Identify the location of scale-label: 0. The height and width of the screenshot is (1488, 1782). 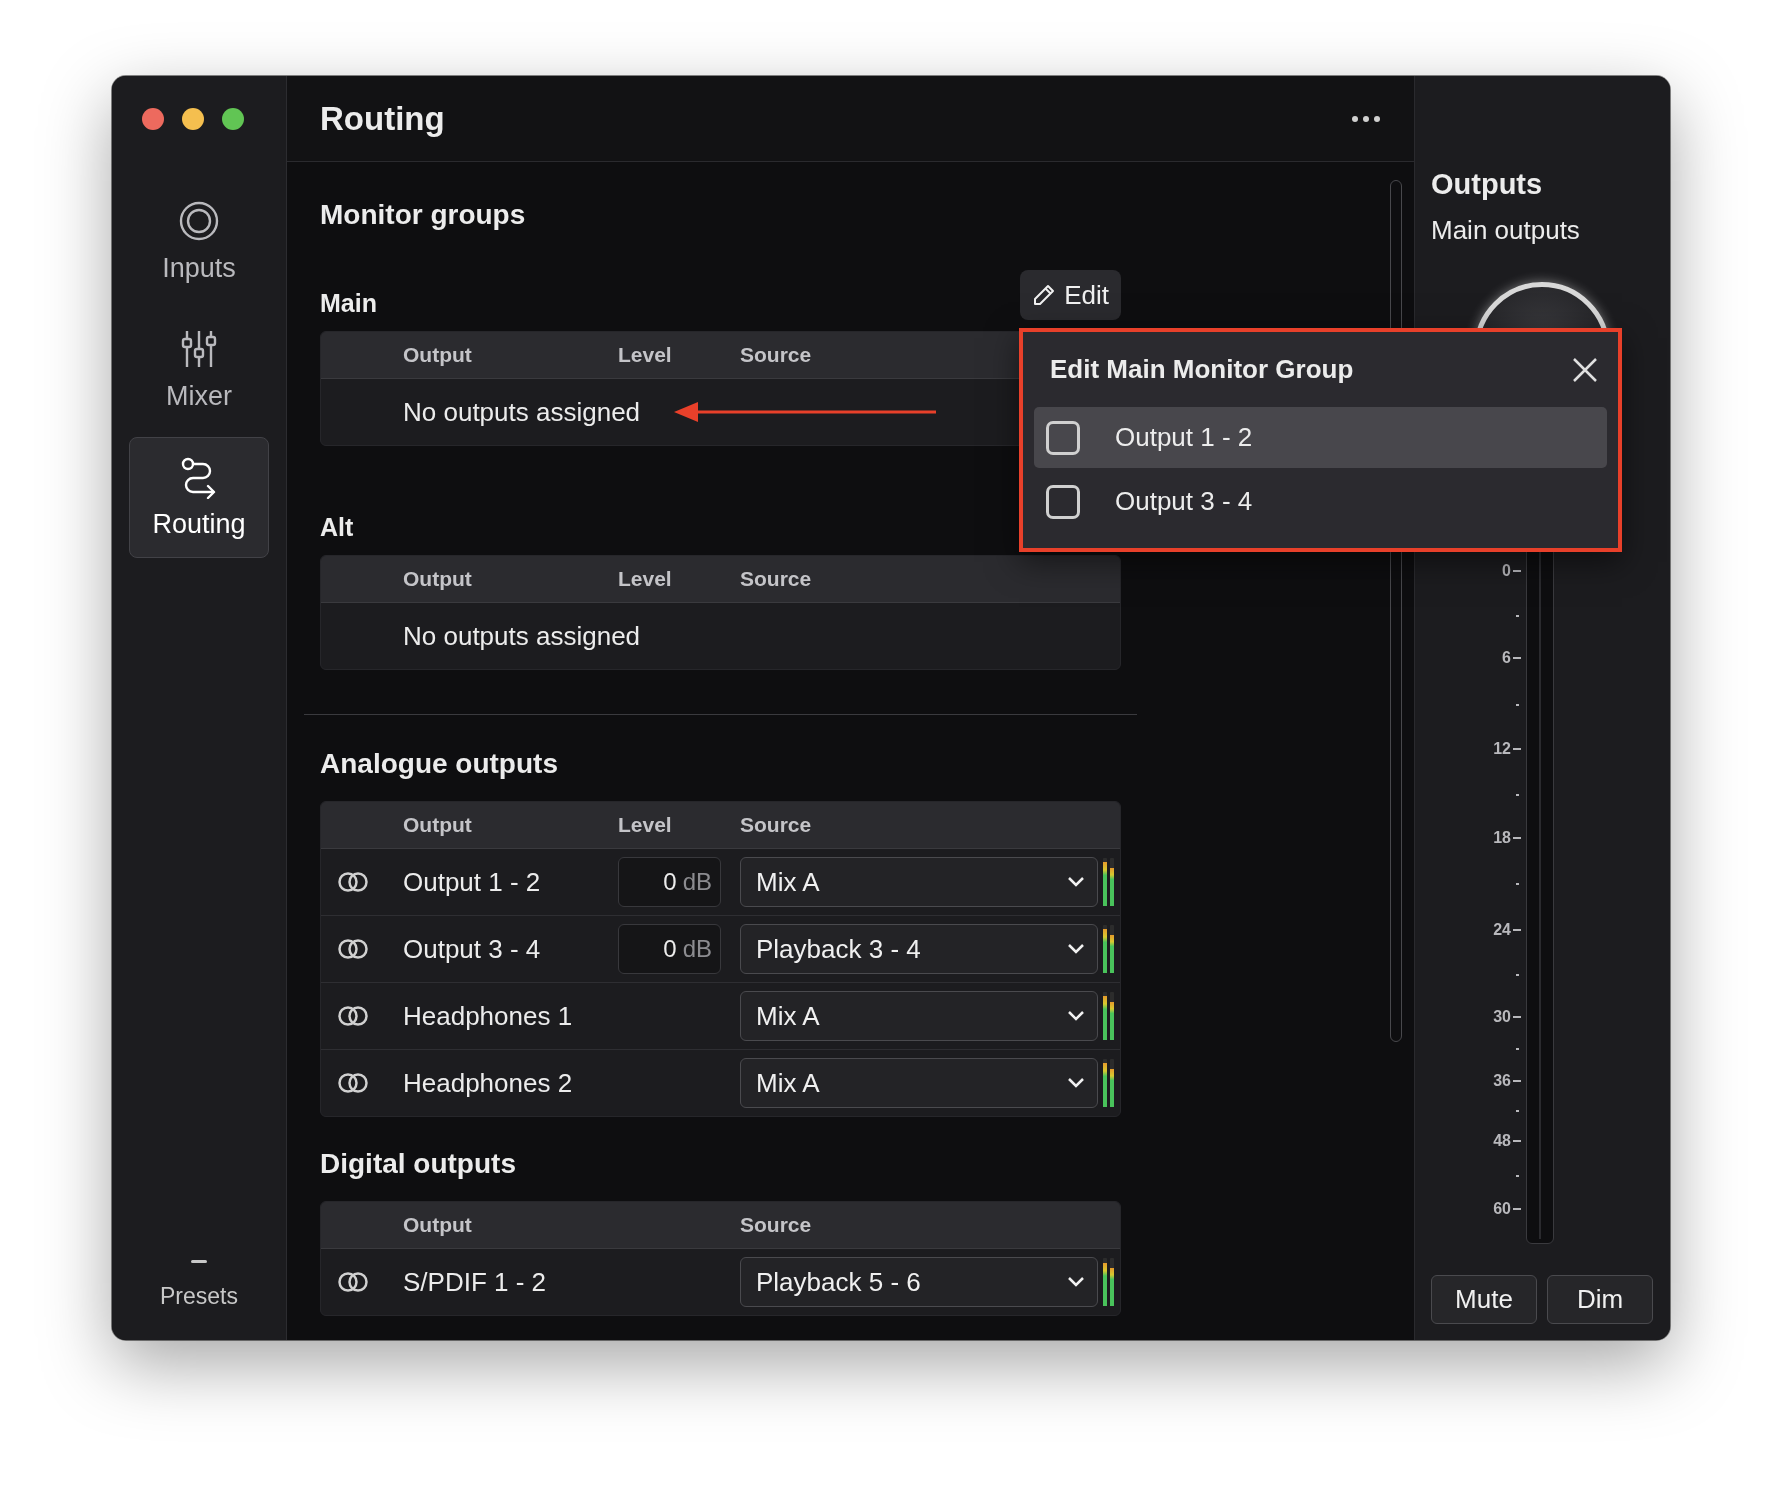
(1506, 571).